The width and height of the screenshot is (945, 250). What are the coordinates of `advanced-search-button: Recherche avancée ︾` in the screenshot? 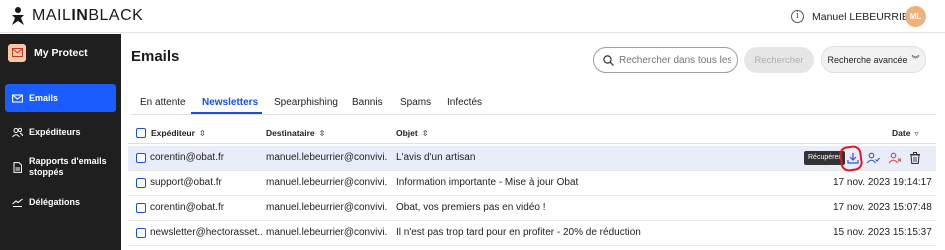 It's located at (873, 59).